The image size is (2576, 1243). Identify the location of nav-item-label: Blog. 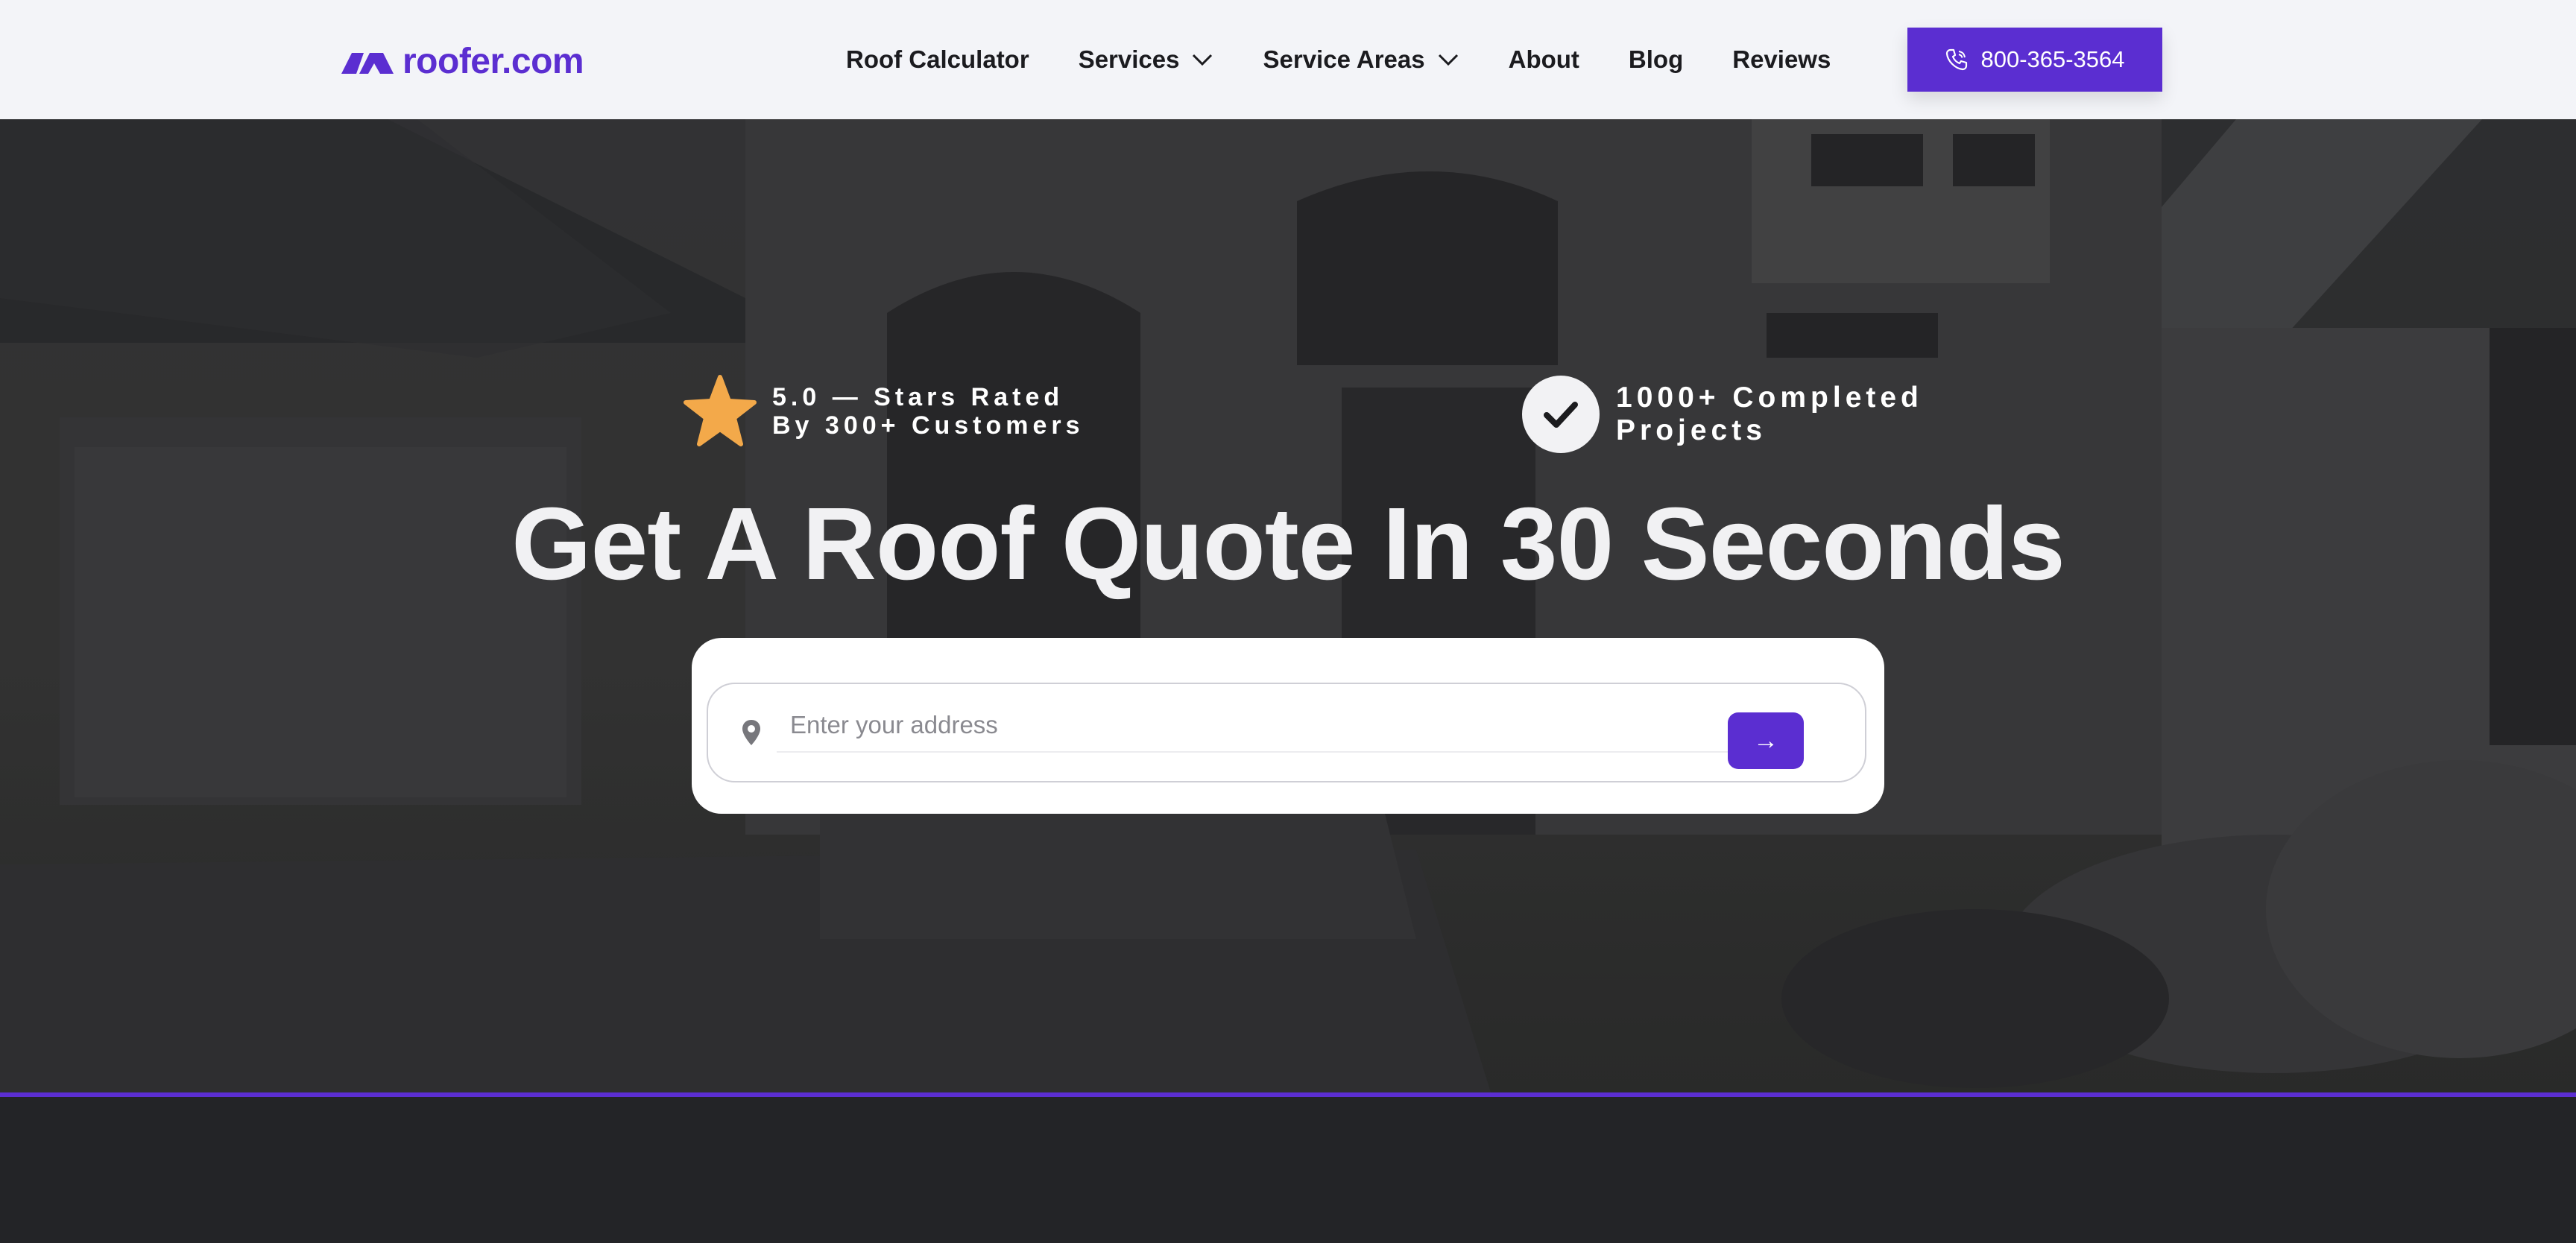
(1656, 59).